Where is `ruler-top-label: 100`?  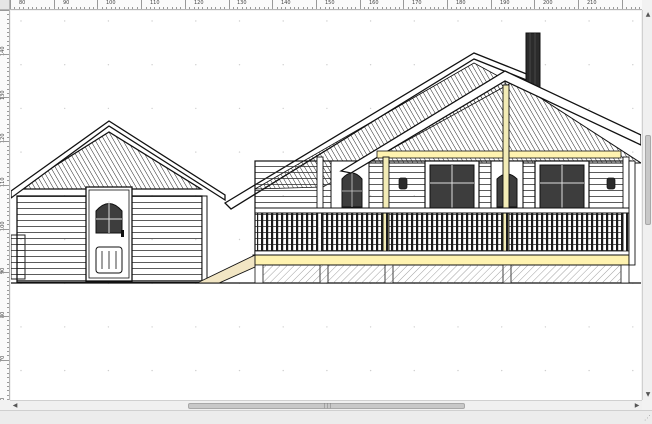
ruler-top-label: 100 is located at coordinates (111, 3).